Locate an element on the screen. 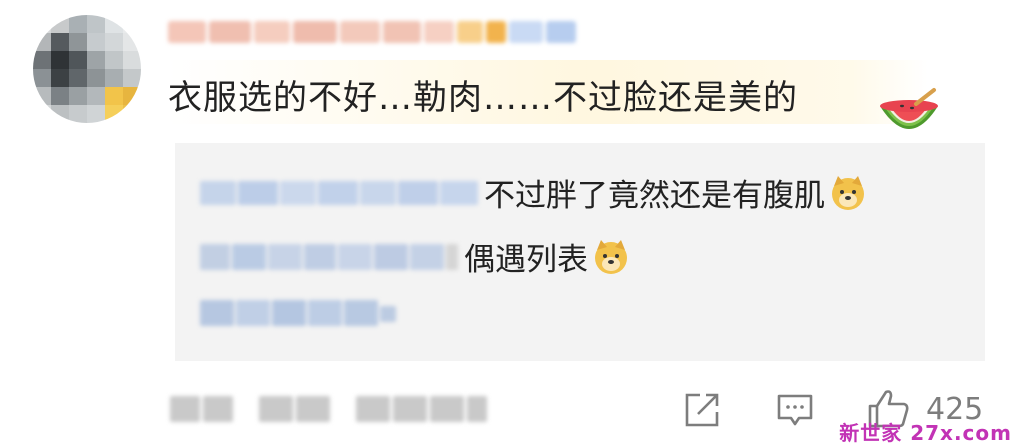  comment-icon is located at coordinates (795, 410).